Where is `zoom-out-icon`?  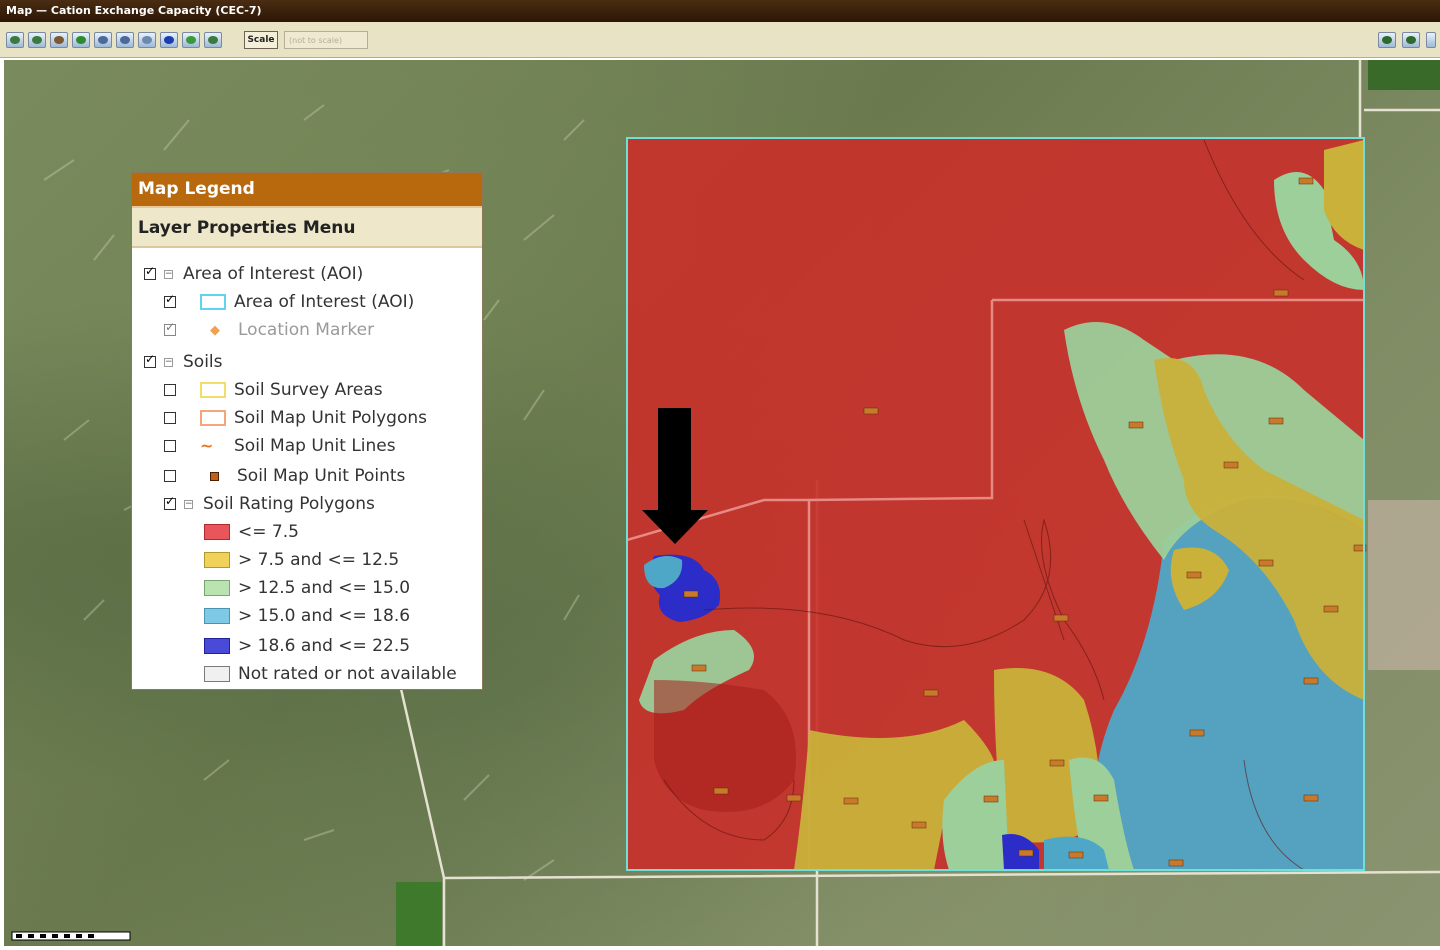
zoom-out-icon is located at coordinates (37, 40).